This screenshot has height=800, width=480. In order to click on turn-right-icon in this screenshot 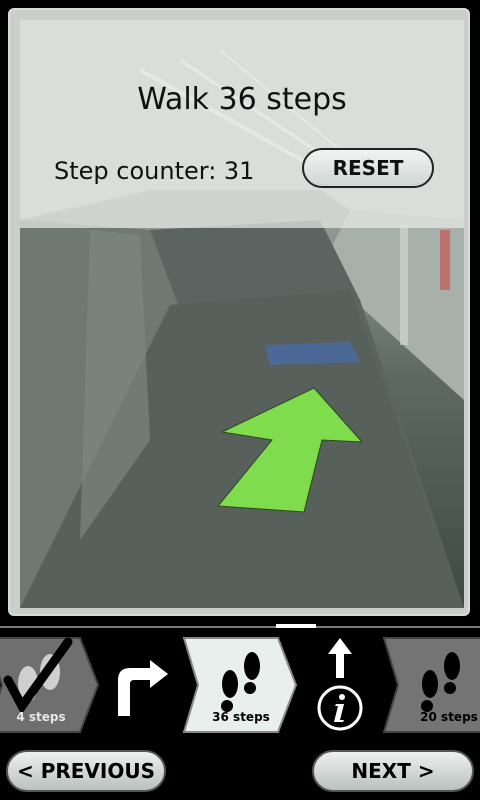, I will do `click(143, 688)`.